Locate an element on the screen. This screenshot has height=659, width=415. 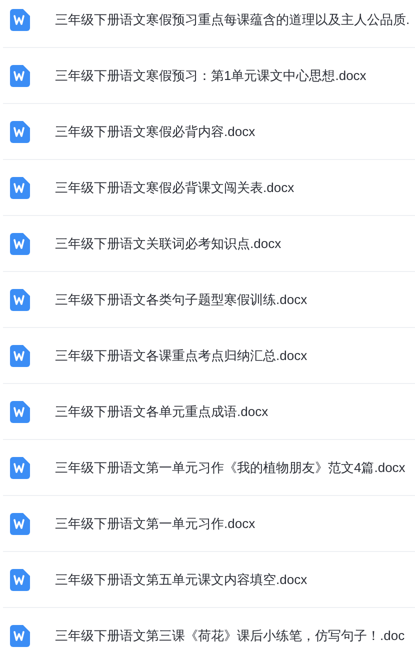
file-name: 三年级下册语文各单元重点成语.docx is located at coordinates (161, 412).